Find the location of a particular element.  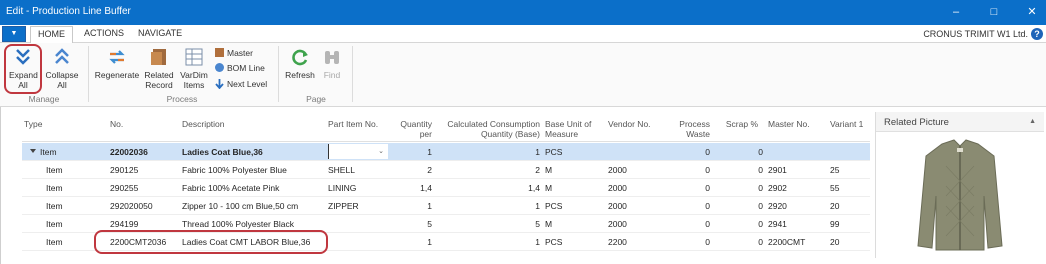

double-chevron-up-icon is located at coordinates (62, 56).